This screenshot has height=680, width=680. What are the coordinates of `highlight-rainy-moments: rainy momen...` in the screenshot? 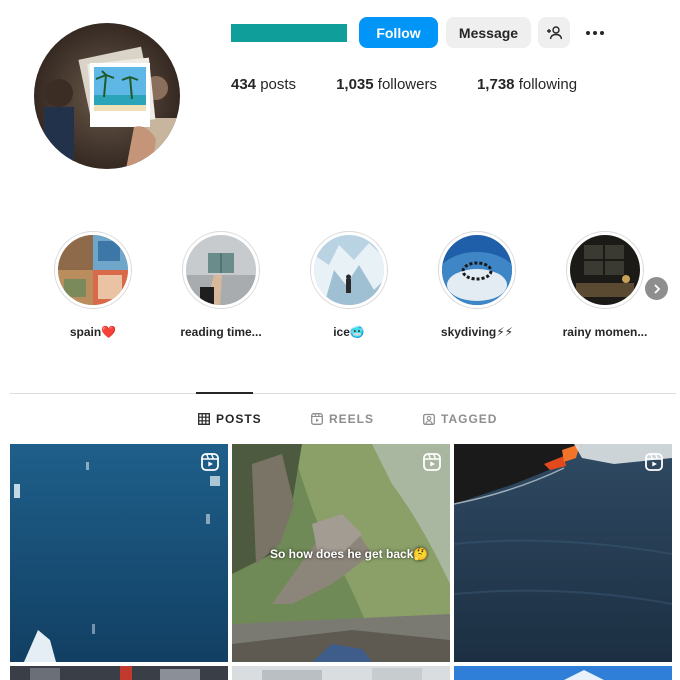 It's located at (605, 285).